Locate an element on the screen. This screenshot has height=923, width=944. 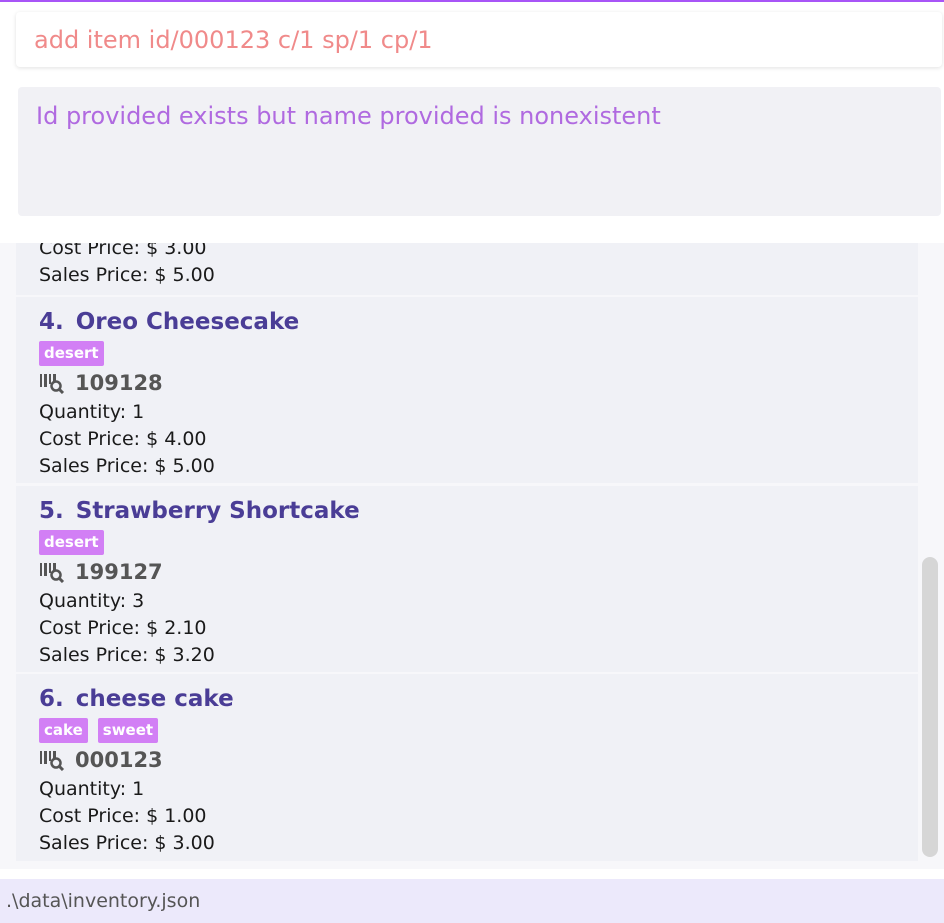
cost-price: Cost Price: $ 4.00 is located at coordinates (123, 439).